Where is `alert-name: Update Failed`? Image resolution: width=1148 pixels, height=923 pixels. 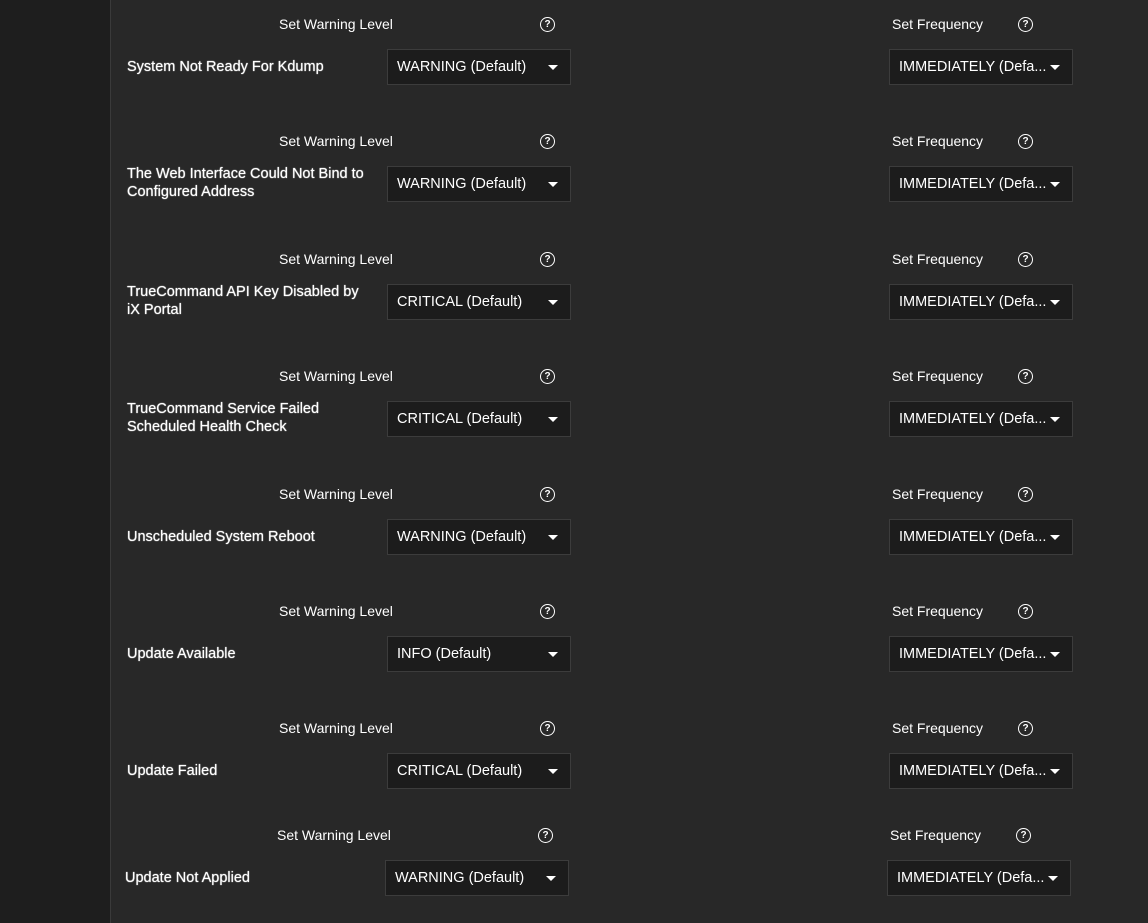 alert-name: Update Failed is located at coordinates (172, 771).